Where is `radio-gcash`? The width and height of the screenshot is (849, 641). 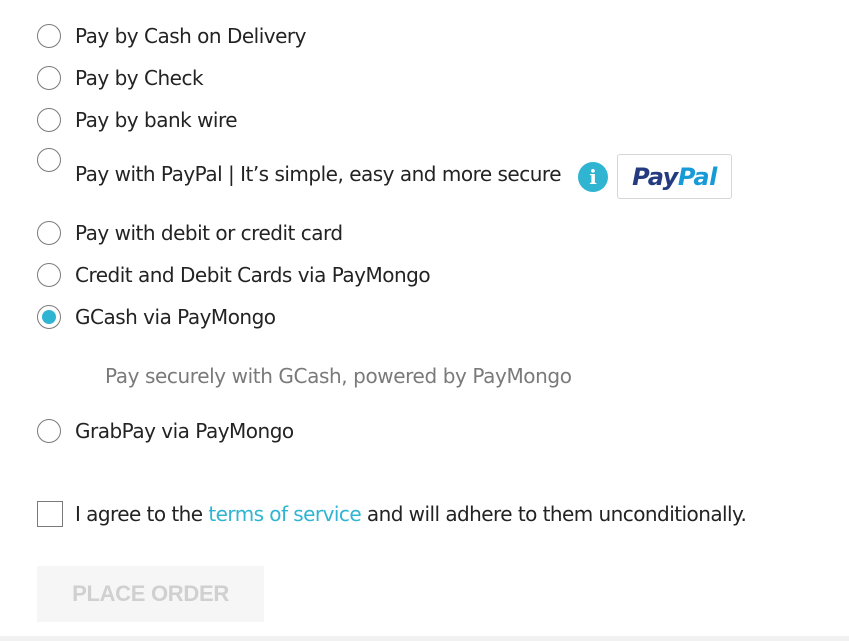 radio-gcash is located at coordinates (49, 317).